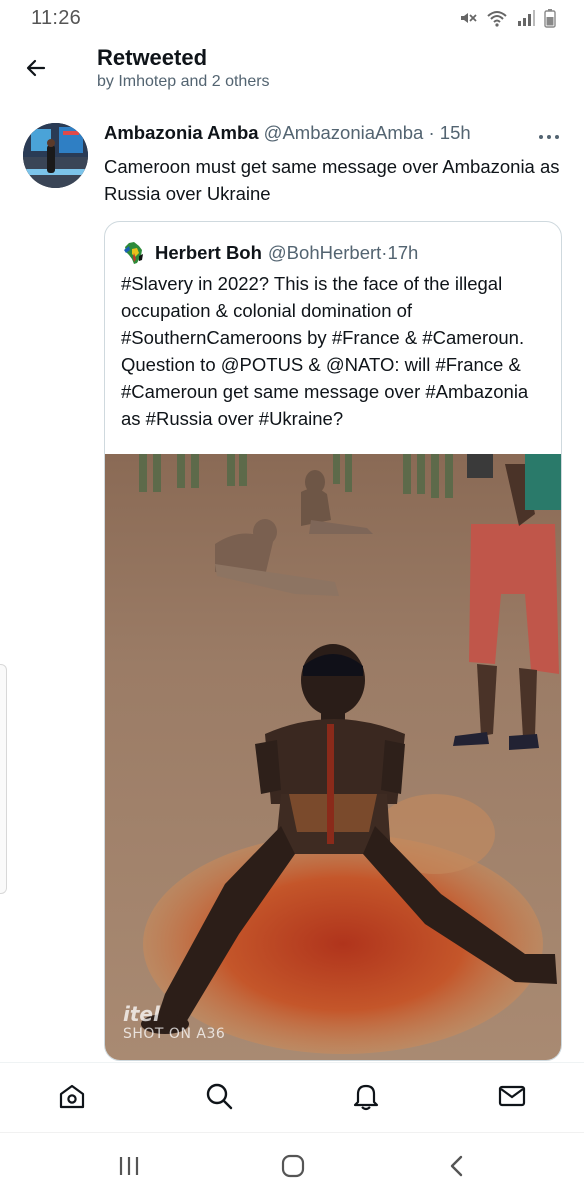 Image resolution: width=584 pixels, height=1200 pixels. I want to click on recents-icon, so click(129, 1168).